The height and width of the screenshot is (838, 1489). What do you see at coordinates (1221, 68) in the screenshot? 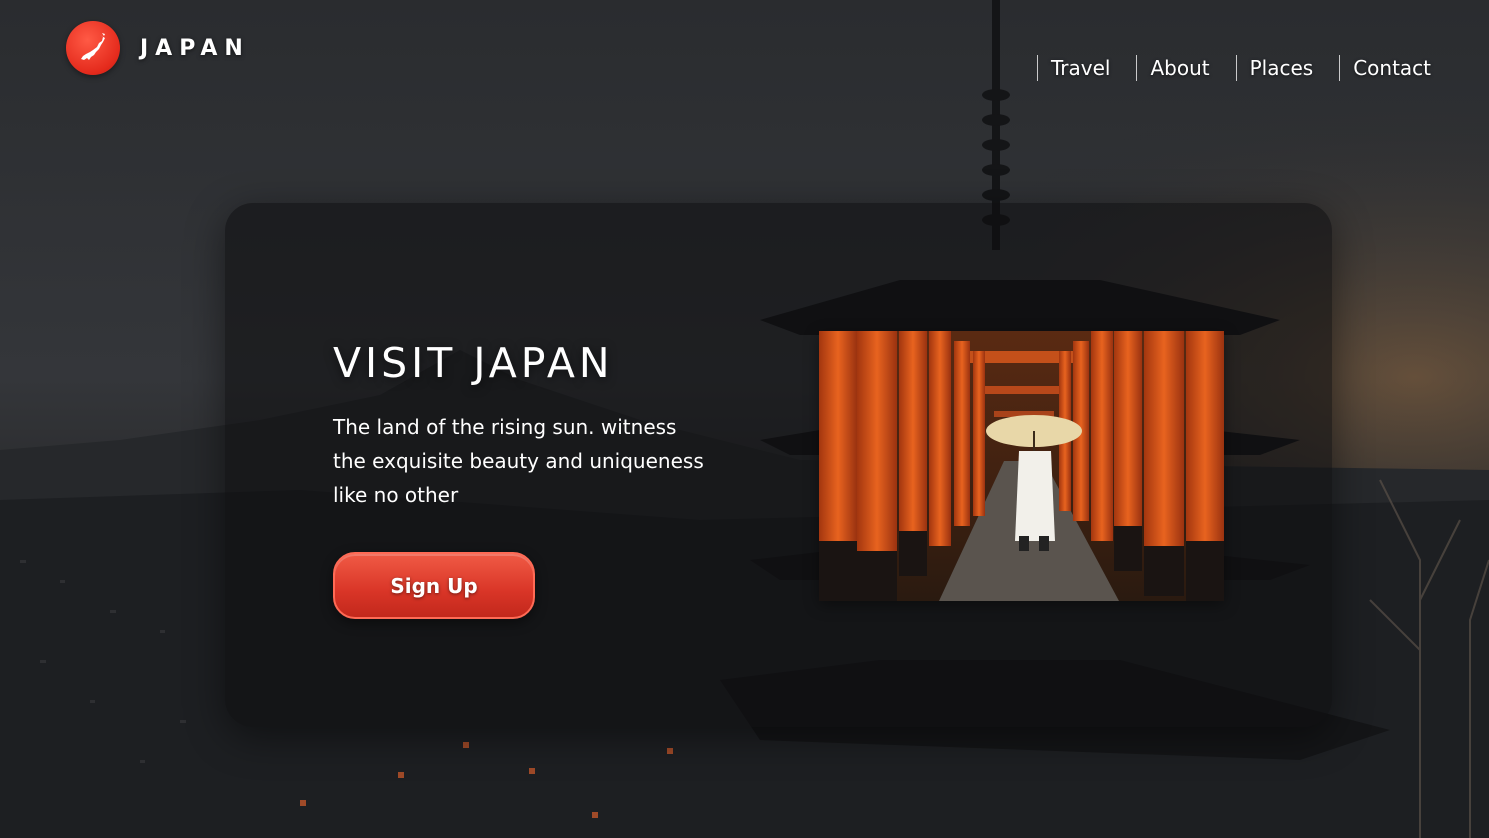
I see `main-nav: Travel About Places Contact` at bounding box center [1221, 68].